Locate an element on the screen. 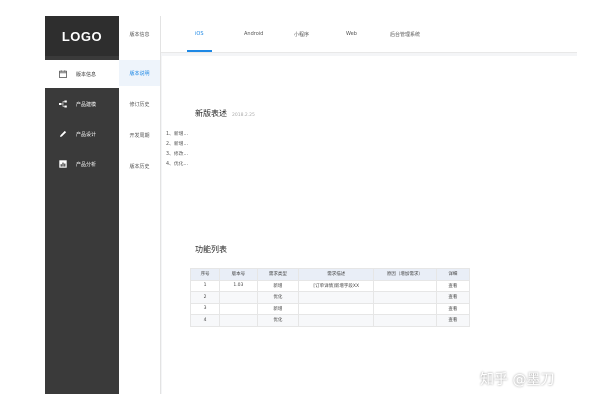 This screenshot has height=405, width=600. sub-navigation: 版本信息 版本说明 修订历史 开发周期 版本历史 is located at coordinates (140, 205).